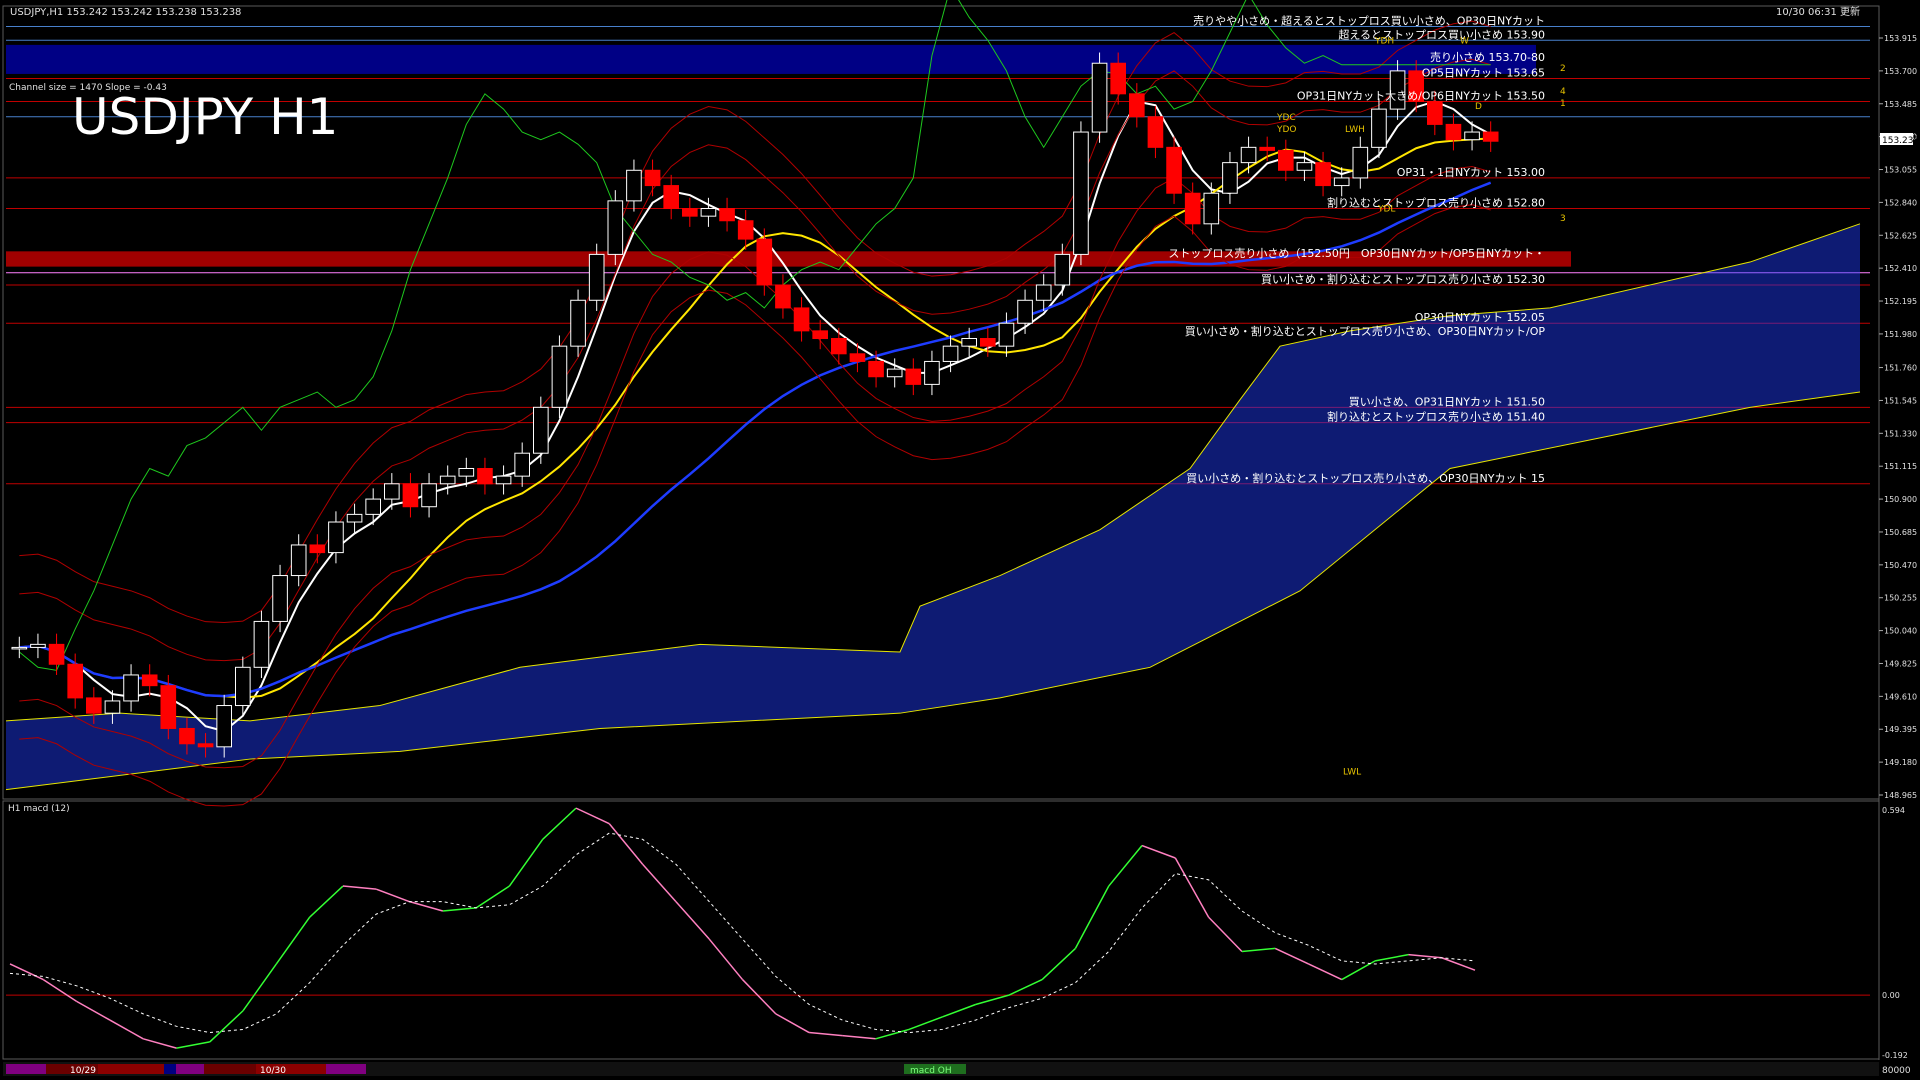 The width and height of the screenshot is (1920, 1080). I want to click on blue-resistance-band, so click(771, 59).